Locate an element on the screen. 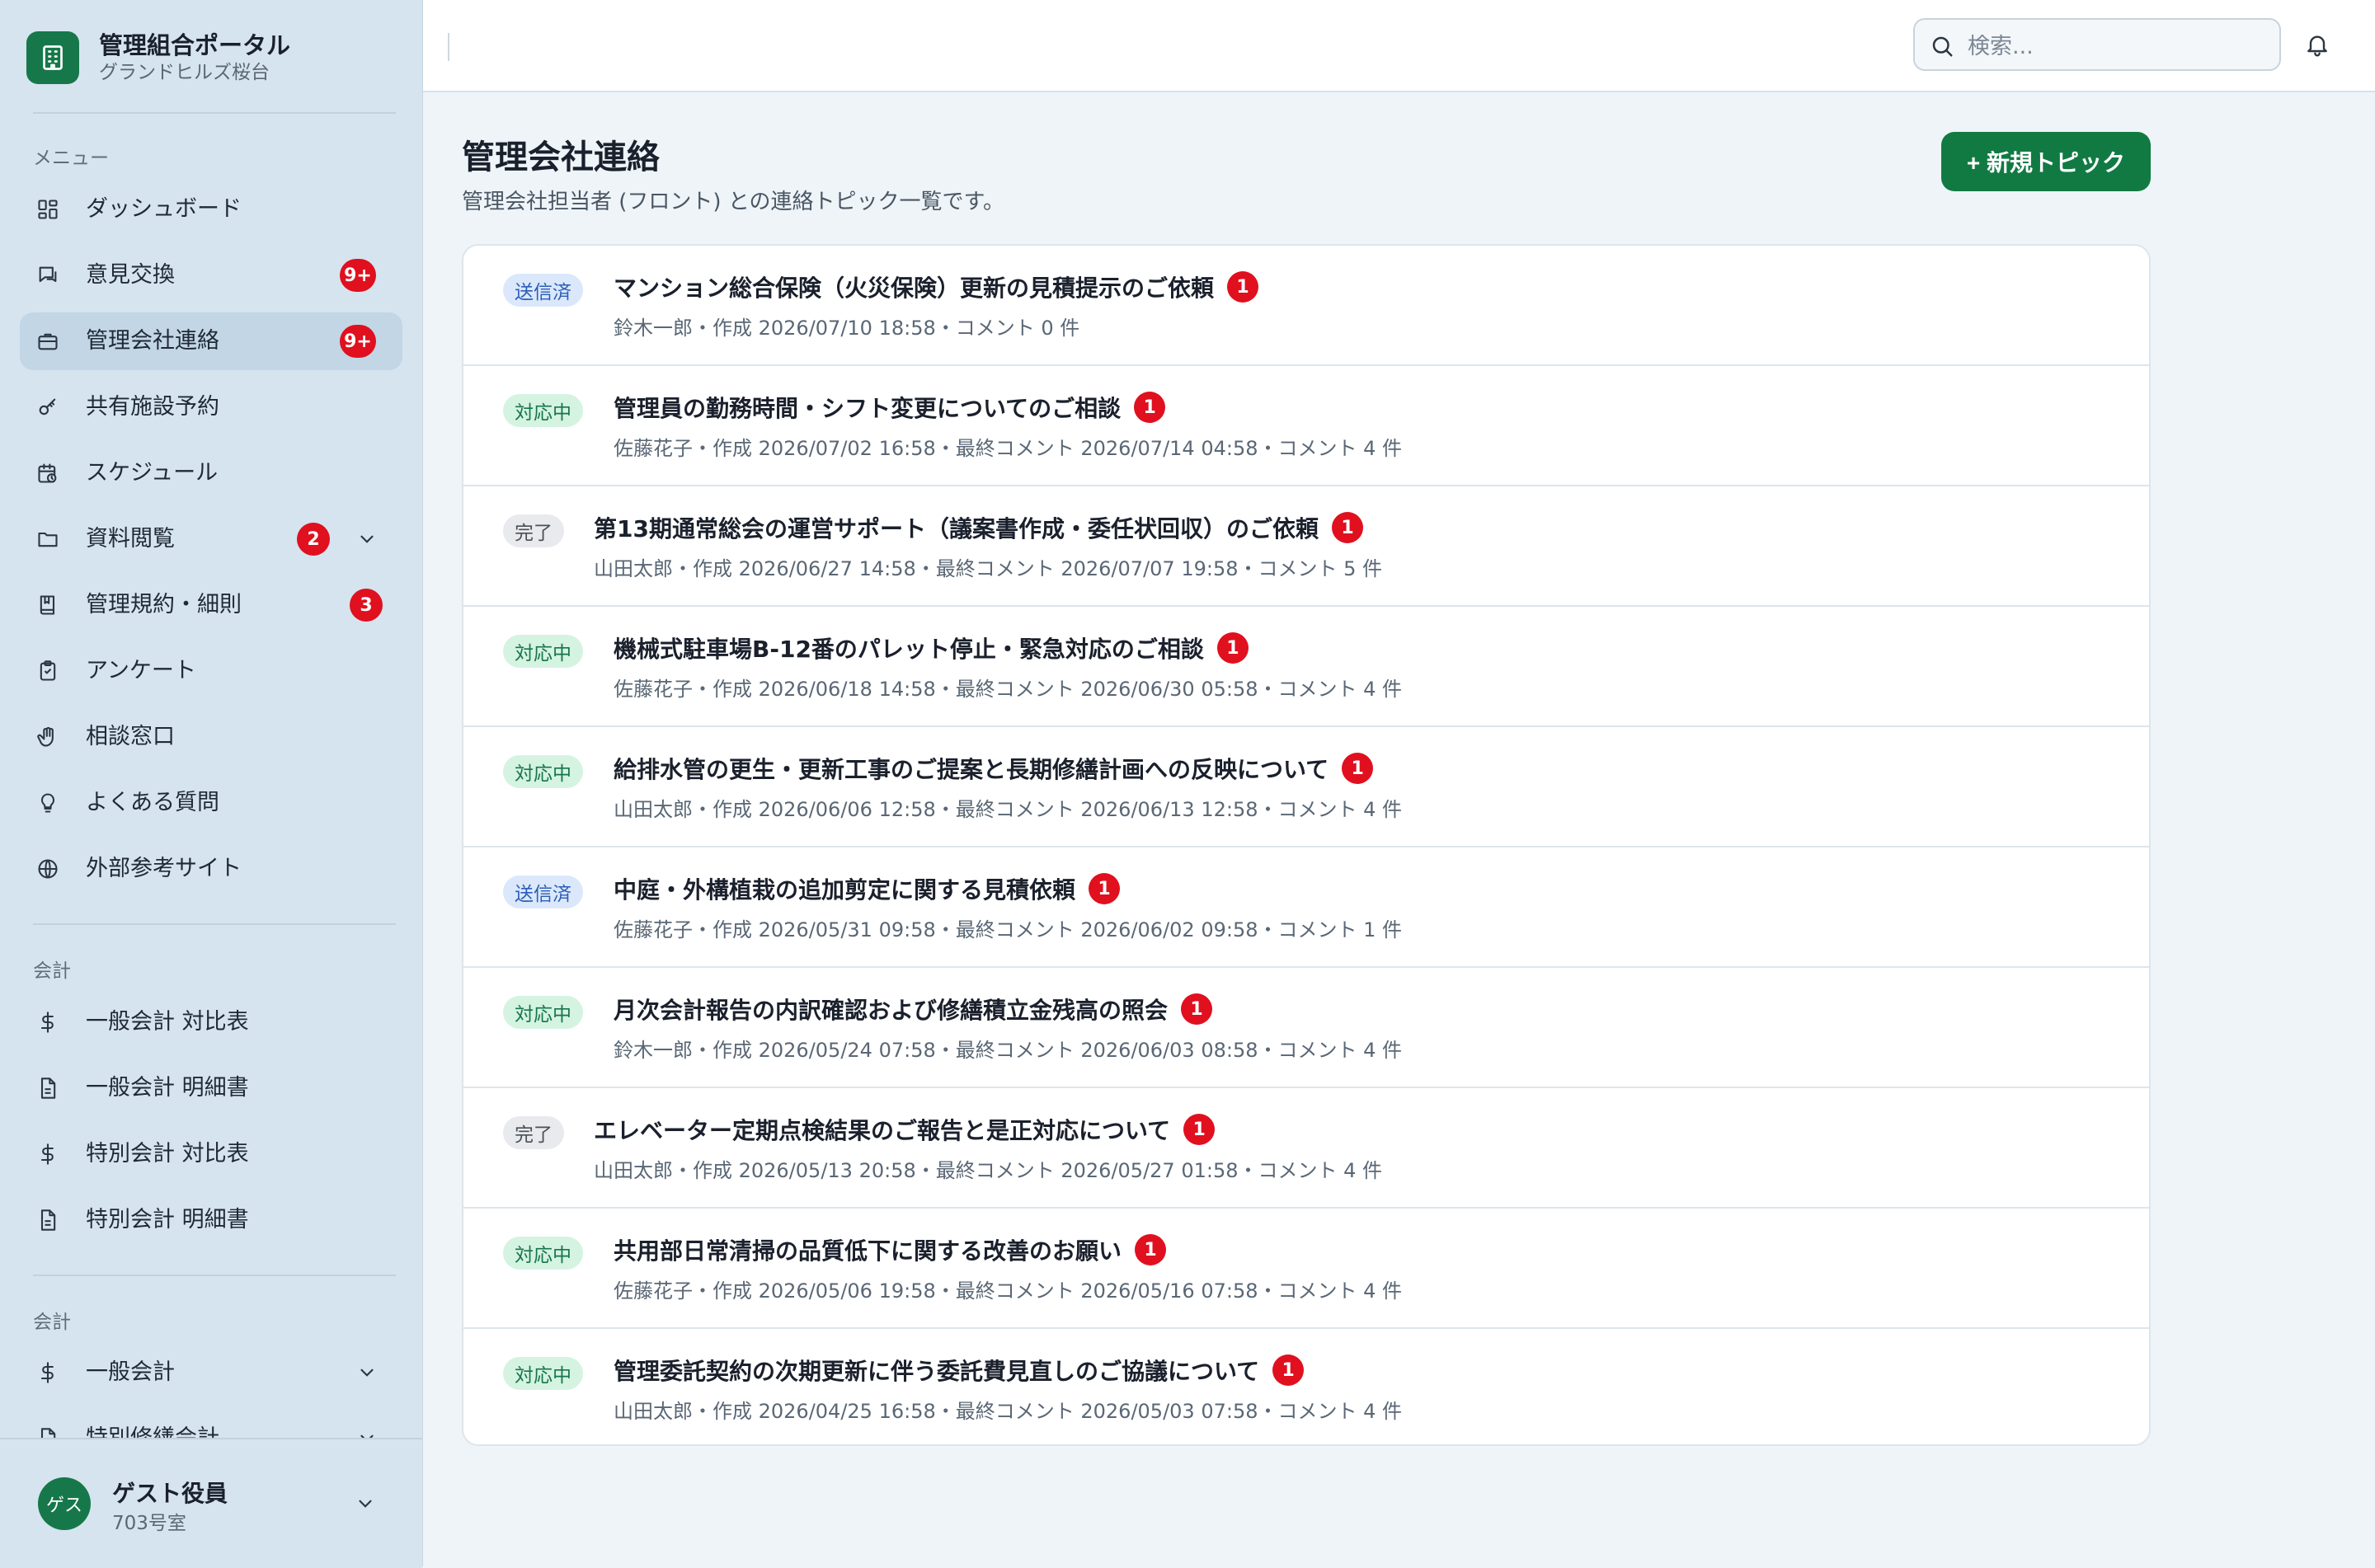 The width and height of the screenshot is (2375, 1568). sidebar-item-label: 特別会計 明細書 is located at coordinates (168, 1219).